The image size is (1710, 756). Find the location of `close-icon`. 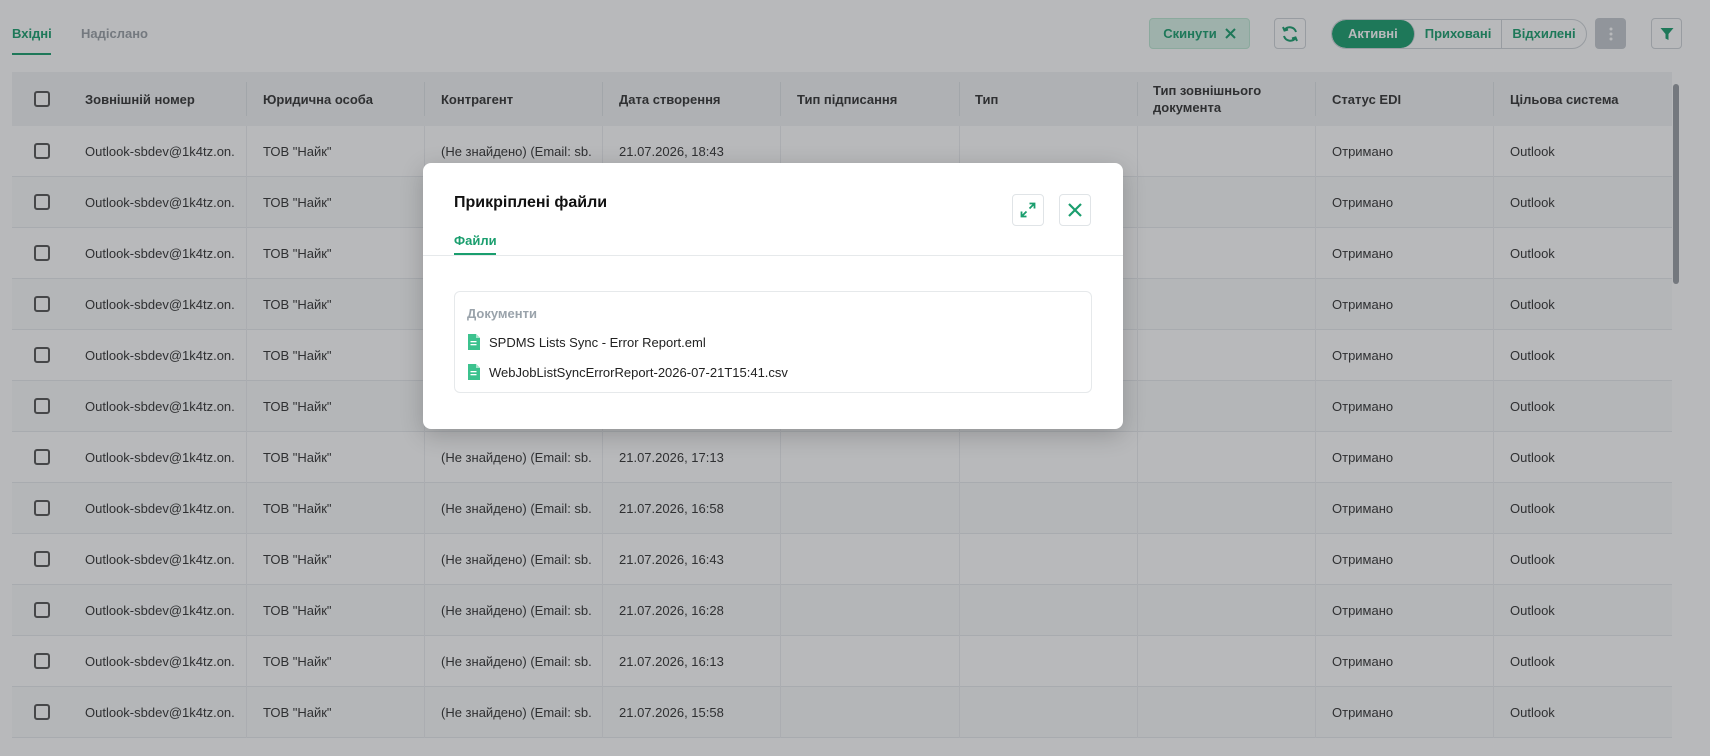

close-icon is located at coordinates (1075, 210).